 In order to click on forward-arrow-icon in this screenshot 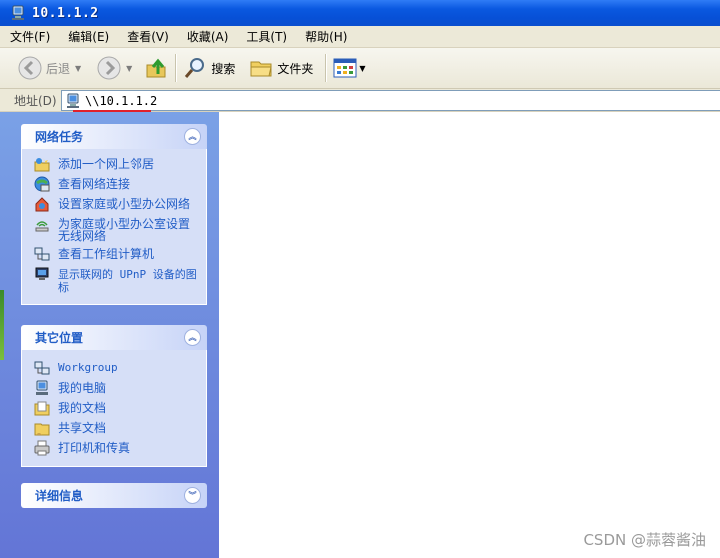, I will do `click(109, 68)`.